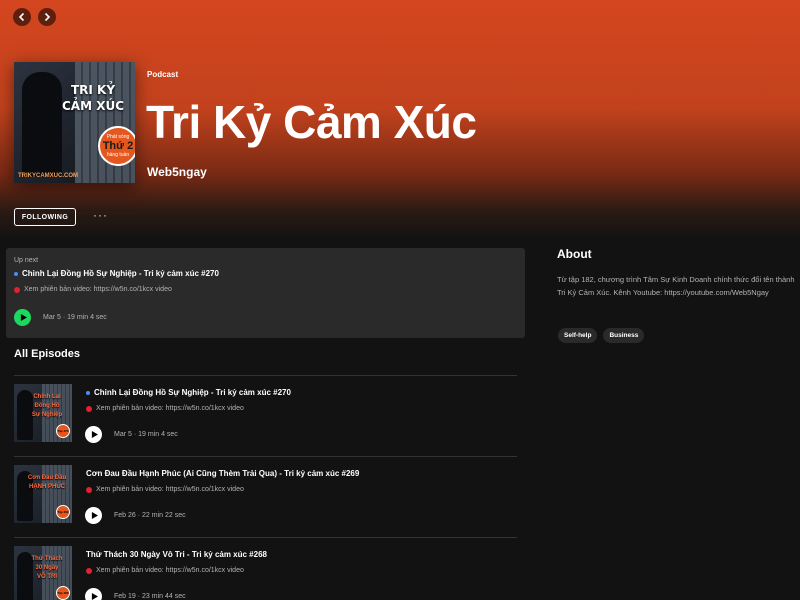  I want to click on type-label: Podcast, so click(163, 74).